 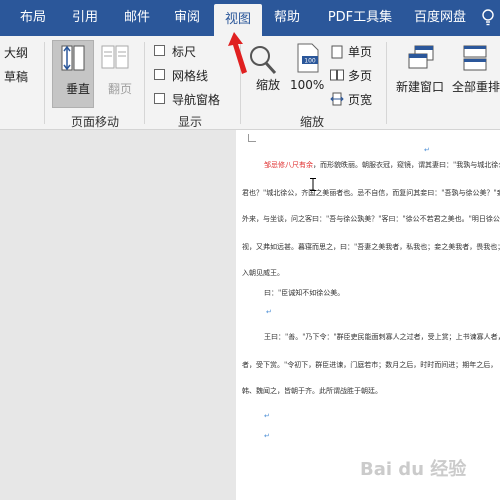 I want to click on doc-line: 王曰："善。"乃下令："群臣吏民能面刺寡人之过者，受上赏；上书谏寡人者，, so click(x=382, y=337).